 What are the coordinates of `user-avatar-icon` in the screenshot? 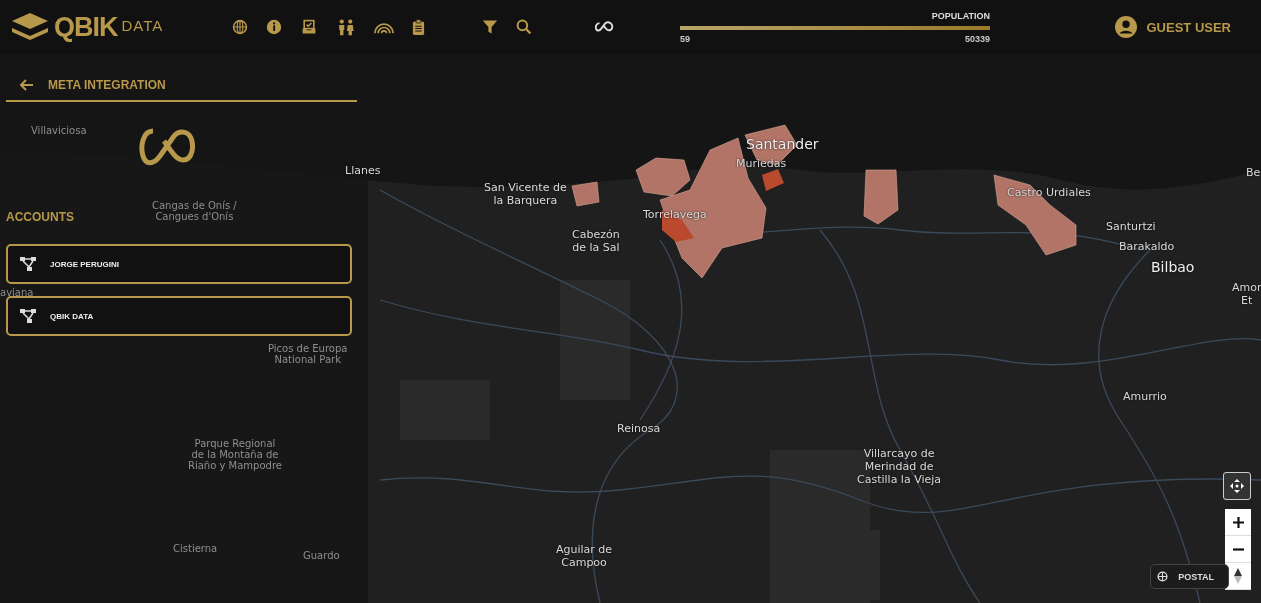 It's located at (1126, 27).